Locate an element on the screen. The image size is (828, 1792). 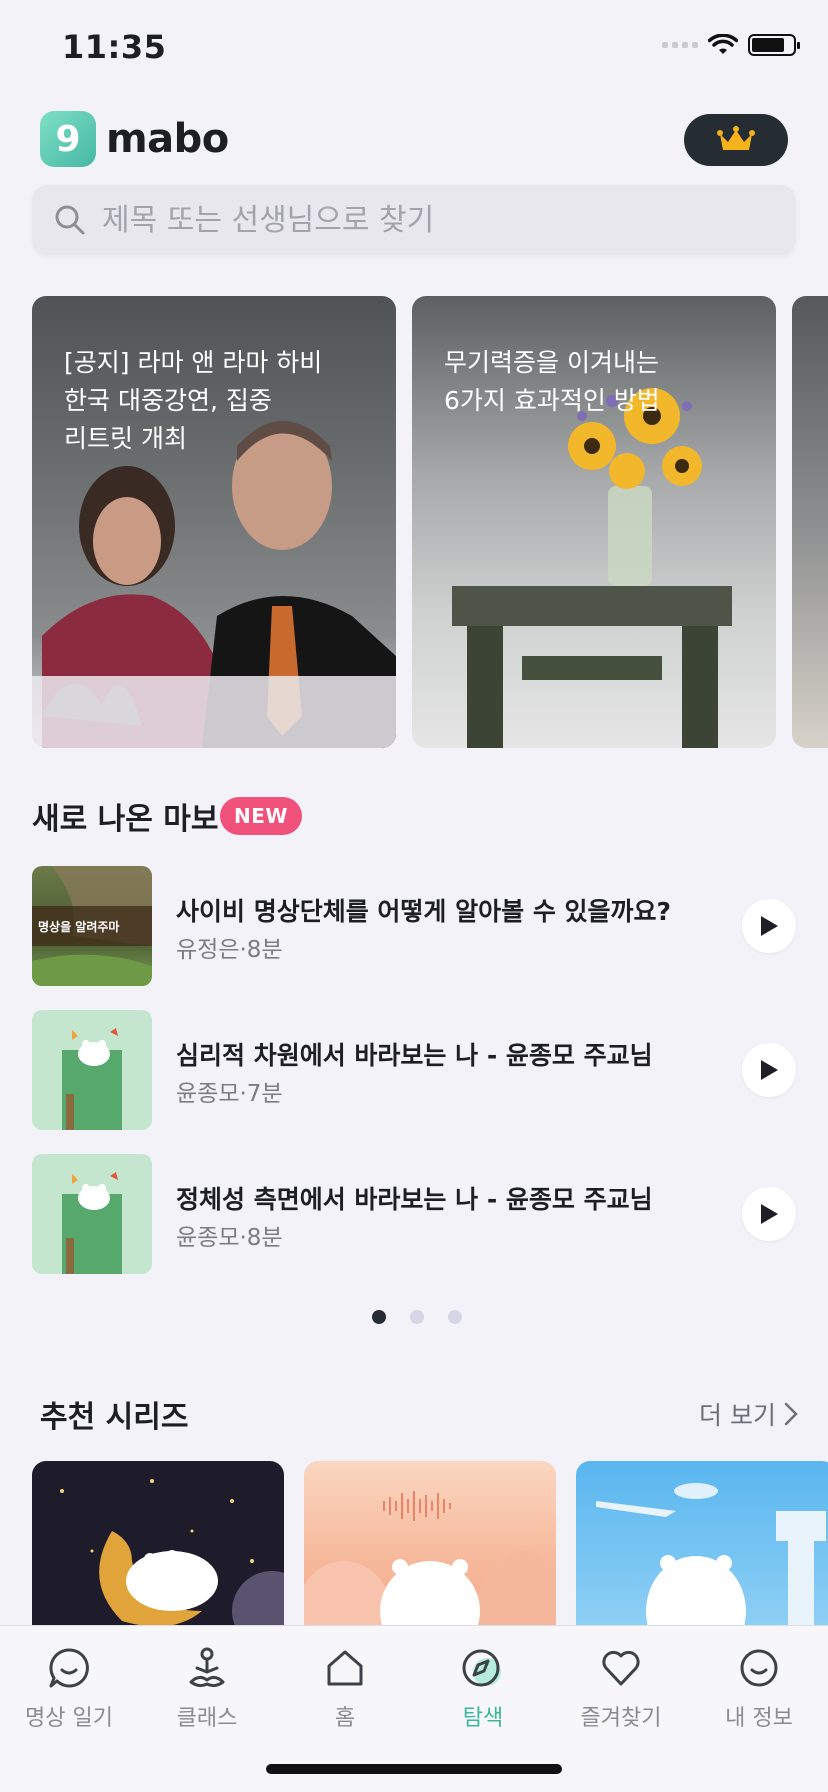
crown-icon is located at coordinates (736, 138).